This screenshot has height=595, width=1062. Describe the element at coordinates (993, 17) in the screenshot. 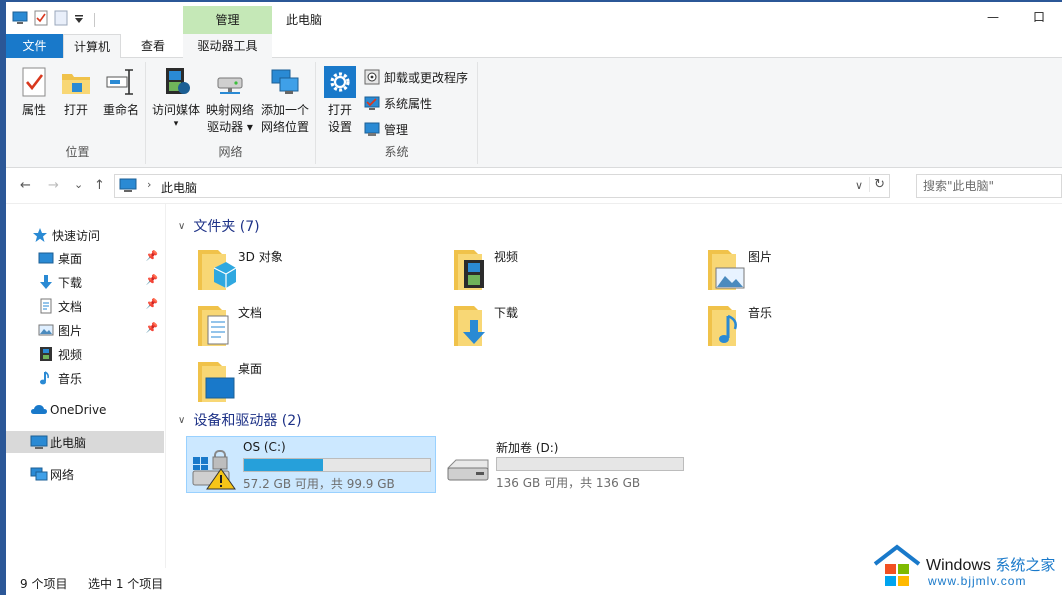

I see `minimize-button: —` at that location.